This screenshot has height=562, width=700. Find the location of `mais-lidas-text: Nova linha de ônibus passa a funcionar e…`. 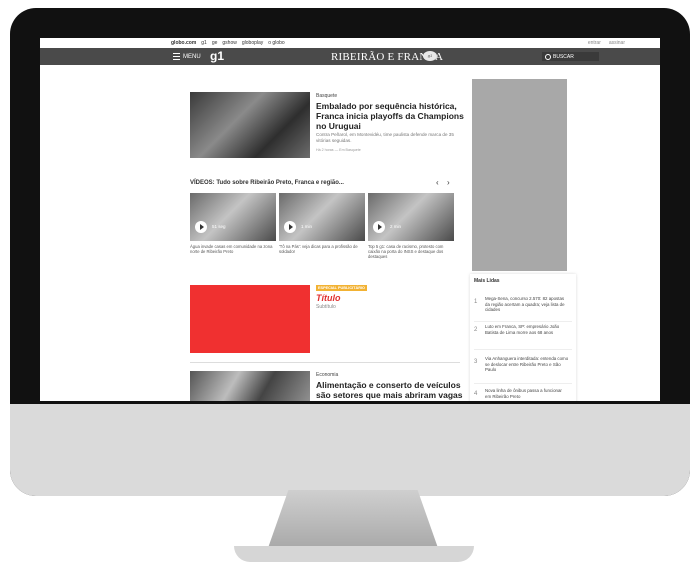

mais-lidas-text: Nova linha de ônibus passa a funcionar e… is located at coordinates (527, 393).